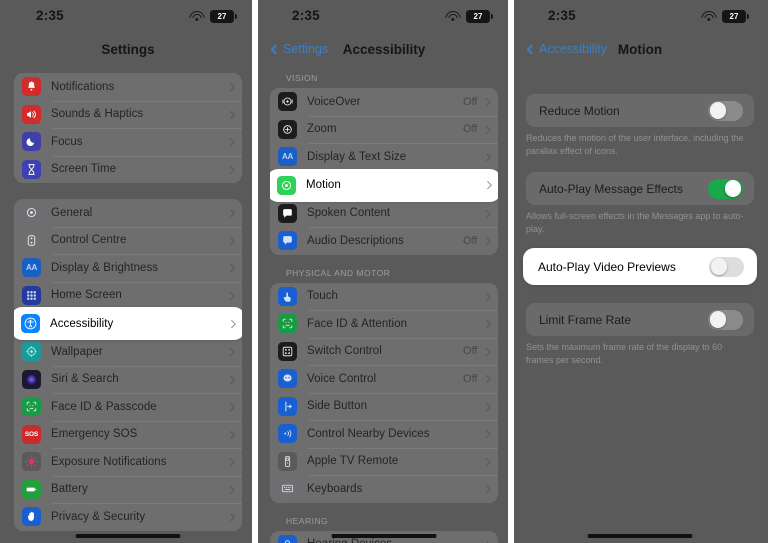 The width and height of the screenshot is (768, 543). What do you see at coordinates (287, 213) in the screenshot?
I see `spoken-content-icon` at bounding box center [287, 213].